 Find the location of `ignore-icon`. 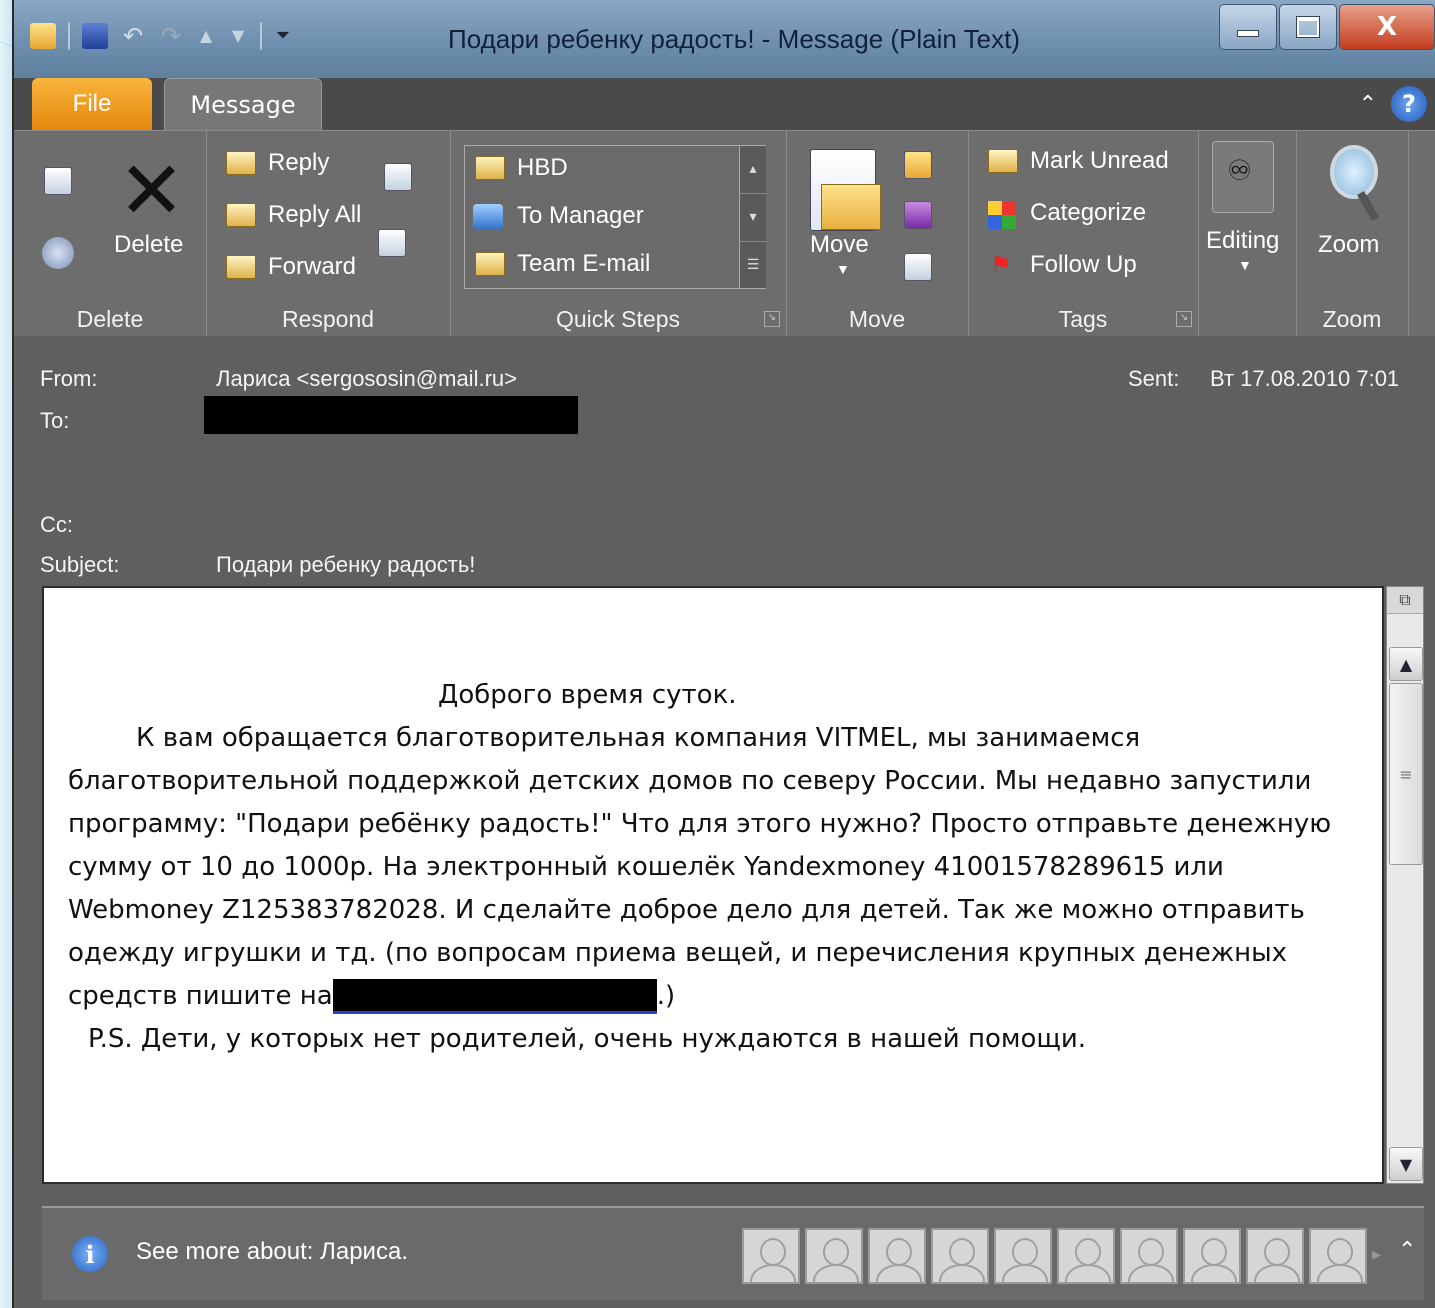

ignore-icon is located at coordinates (58, 181).